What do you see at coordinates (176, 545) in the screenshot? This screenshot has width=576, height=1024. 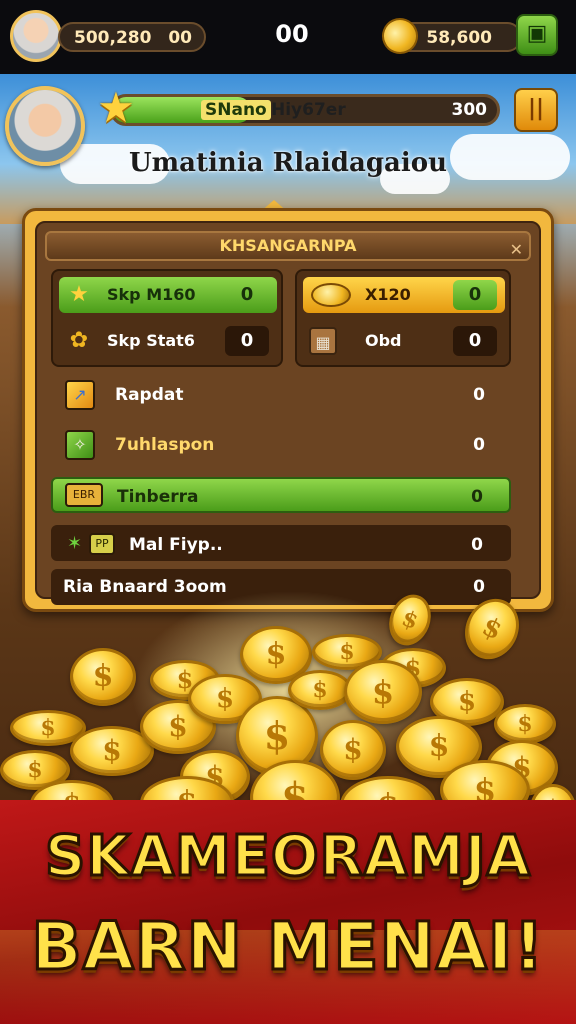 I see `list-item-label: Mal Fiyp..` at bounding box center [176, 545].